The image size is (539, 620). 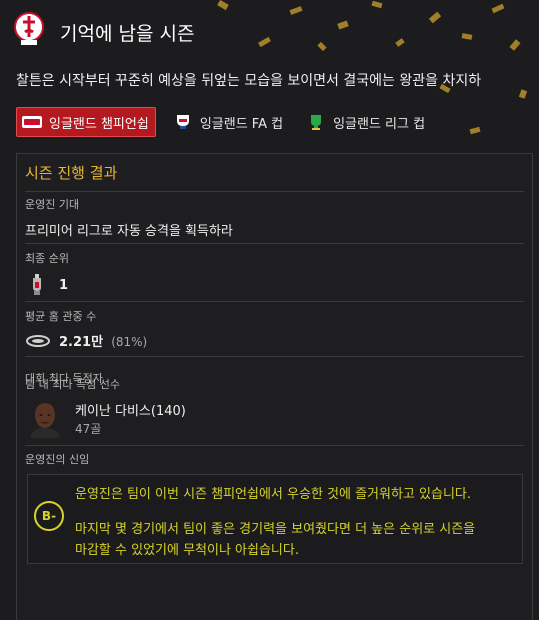 I want to click on competition-tabs: 잉글랜드 챔피언쉽 잉글랜드 FA 컵 잉글랜드 리그 컵, so click(x=228, y=122).